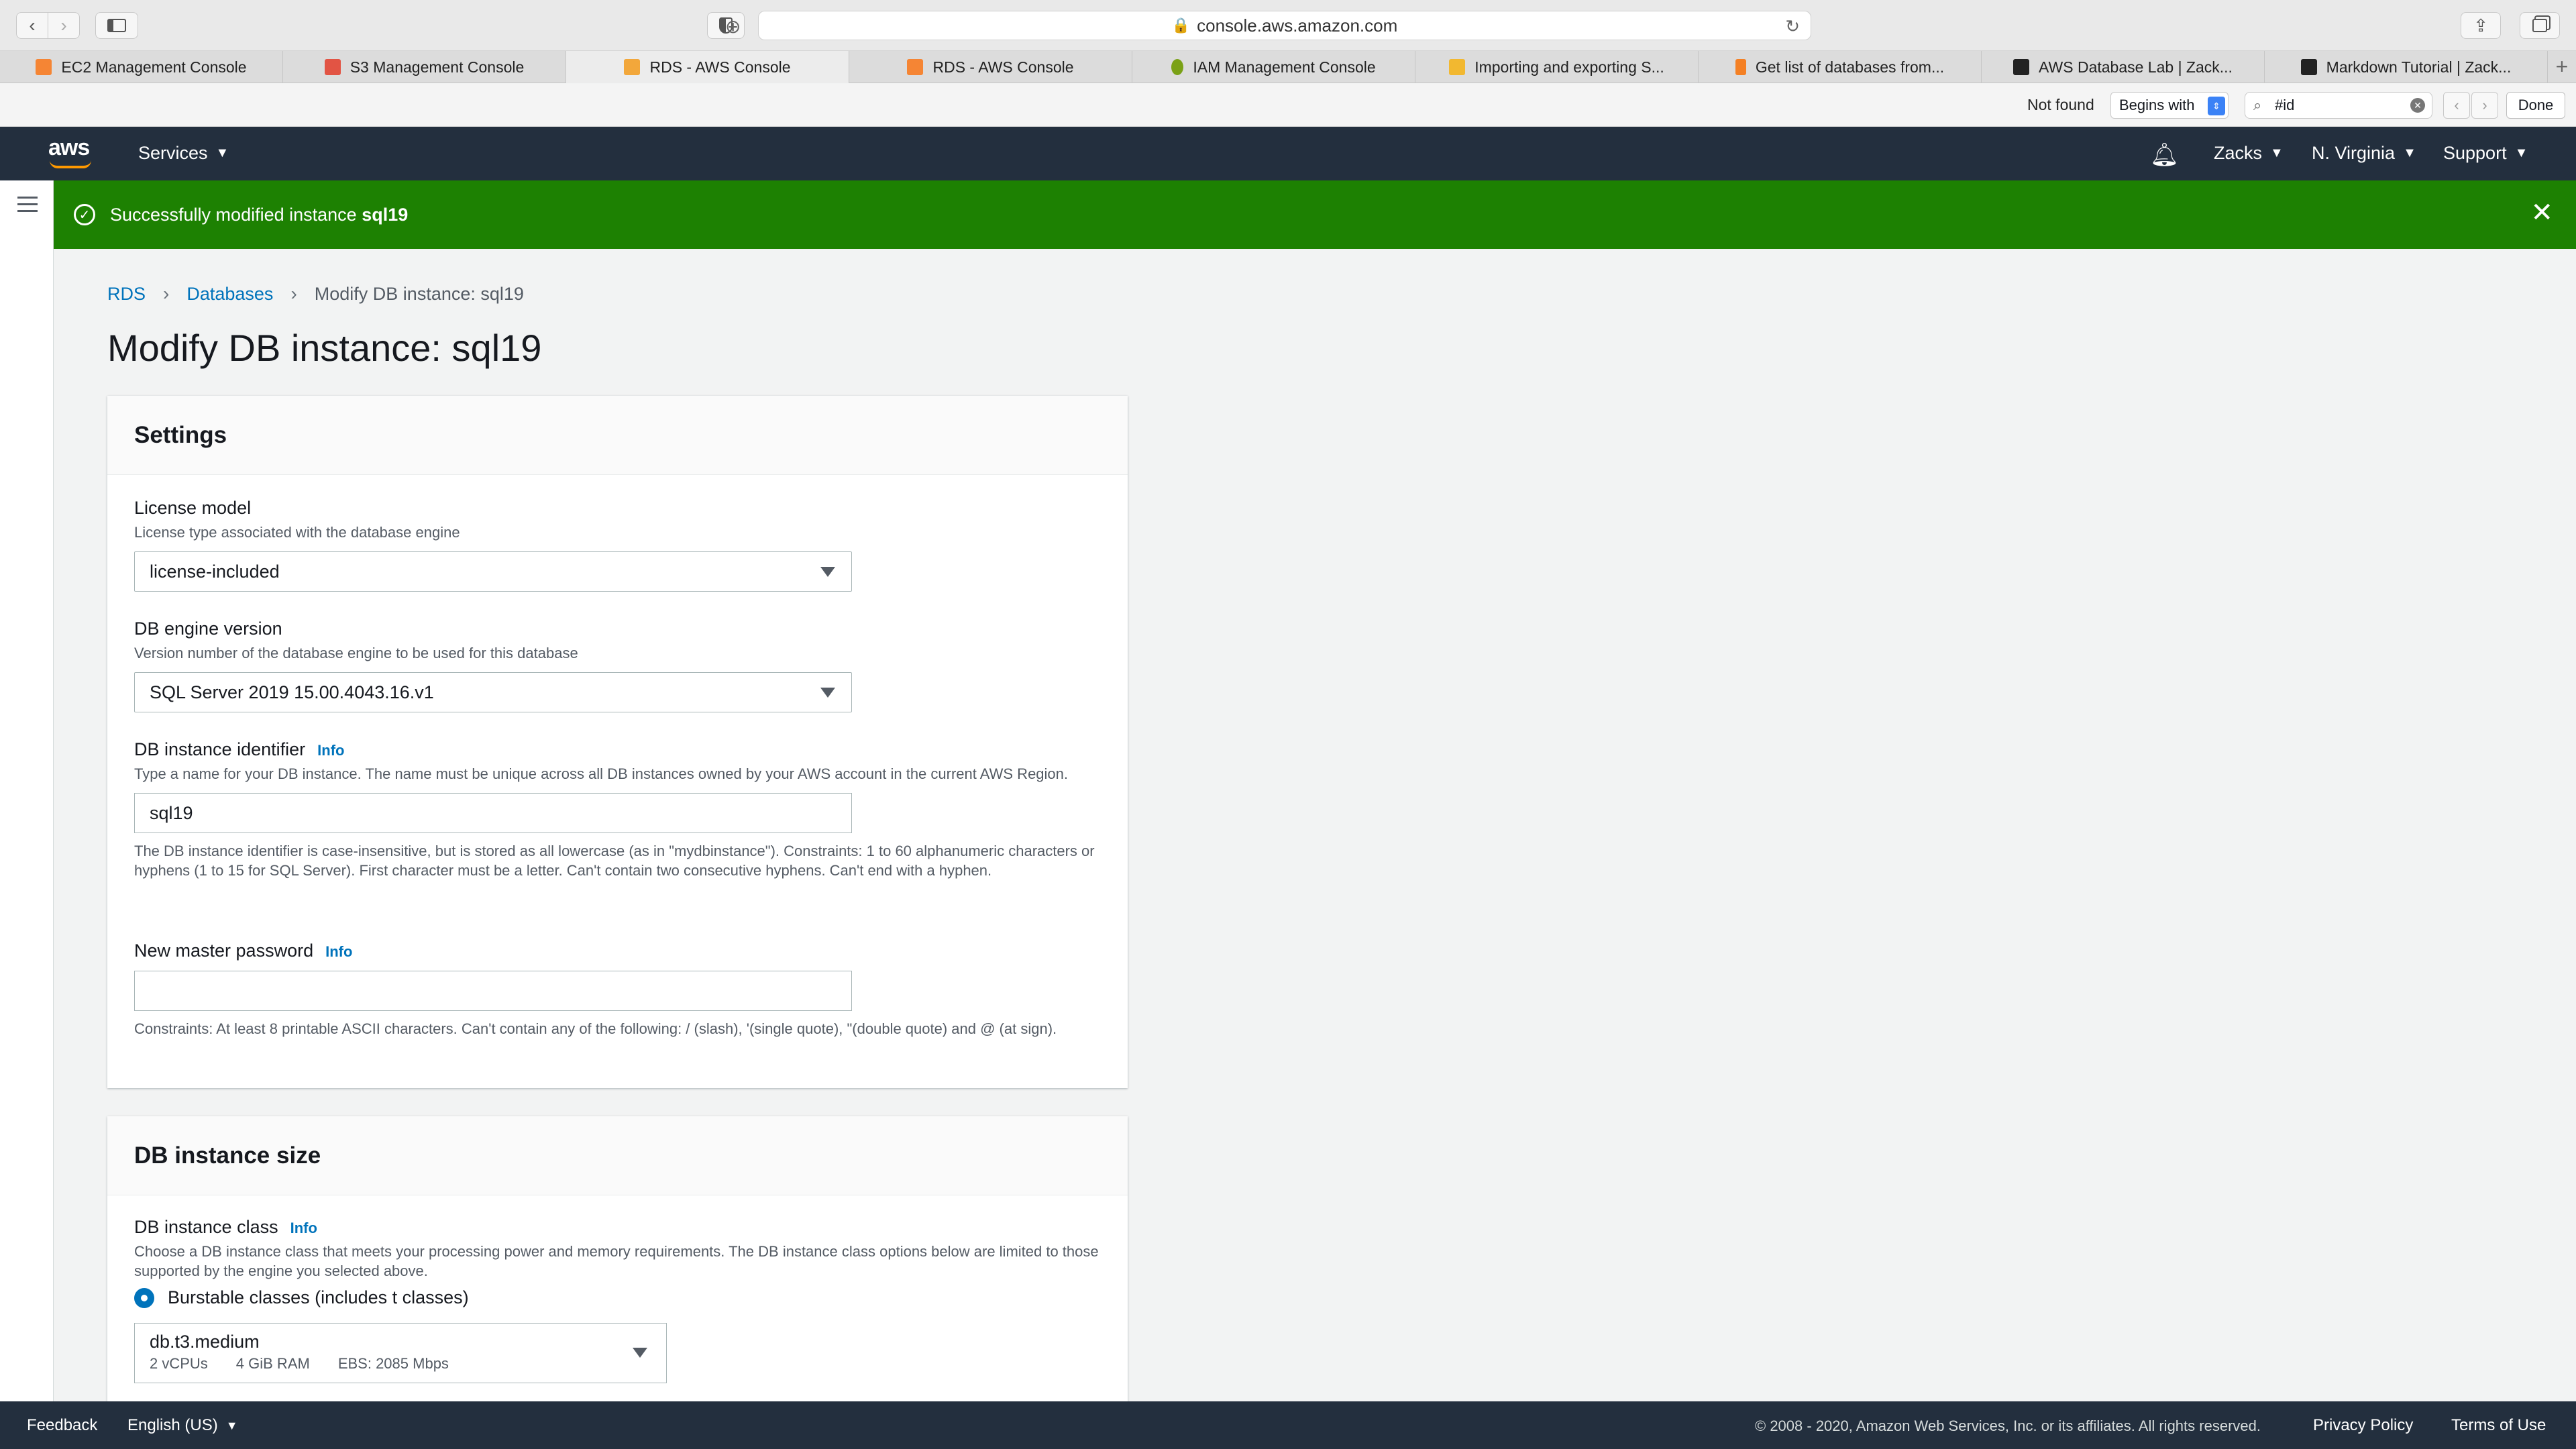 This screenshot has width=2576, height=1449. I want to click on tab-label: RDS - AWS Console, so click(720, 67).